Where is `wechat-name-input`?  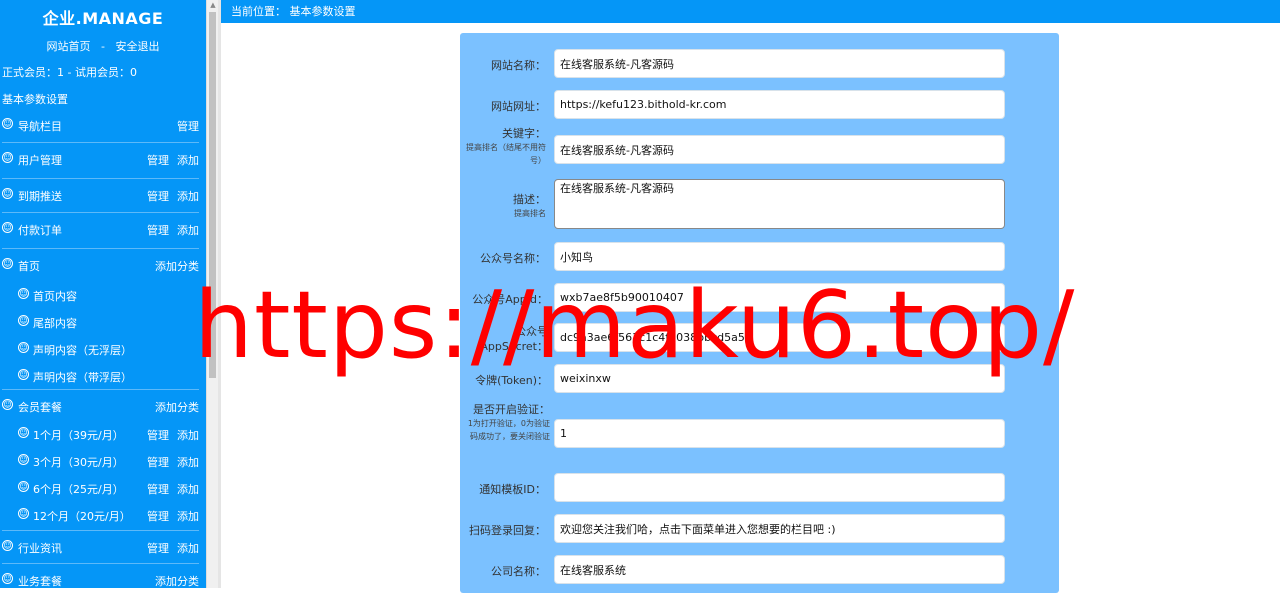
wechat-name-input is located at coordinates (779, 256).